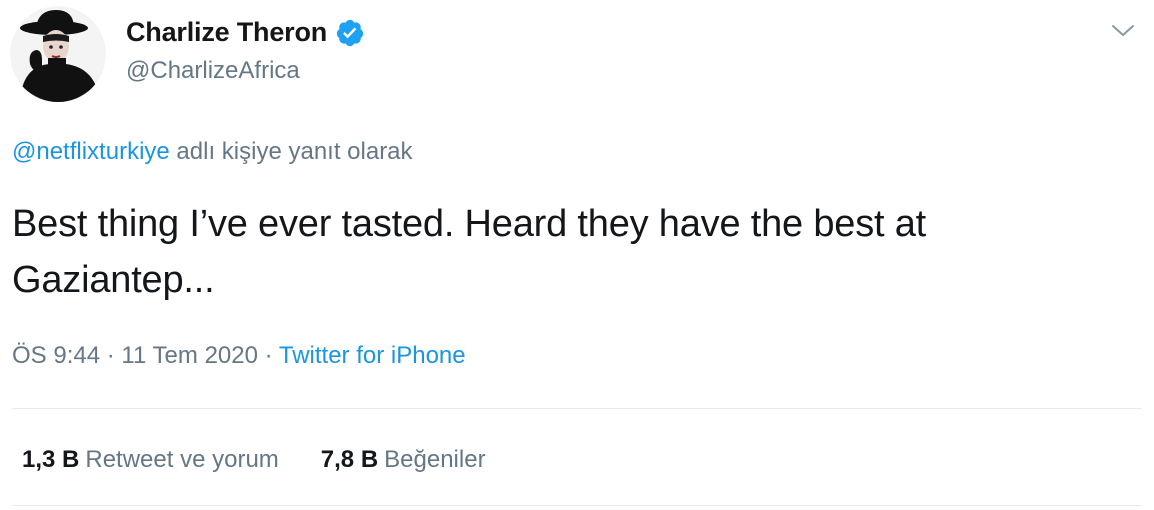 Image resolution: width=1154 pixels, height=510 pixels. I want to click on chevron-down-icon, so click(1123, 31).